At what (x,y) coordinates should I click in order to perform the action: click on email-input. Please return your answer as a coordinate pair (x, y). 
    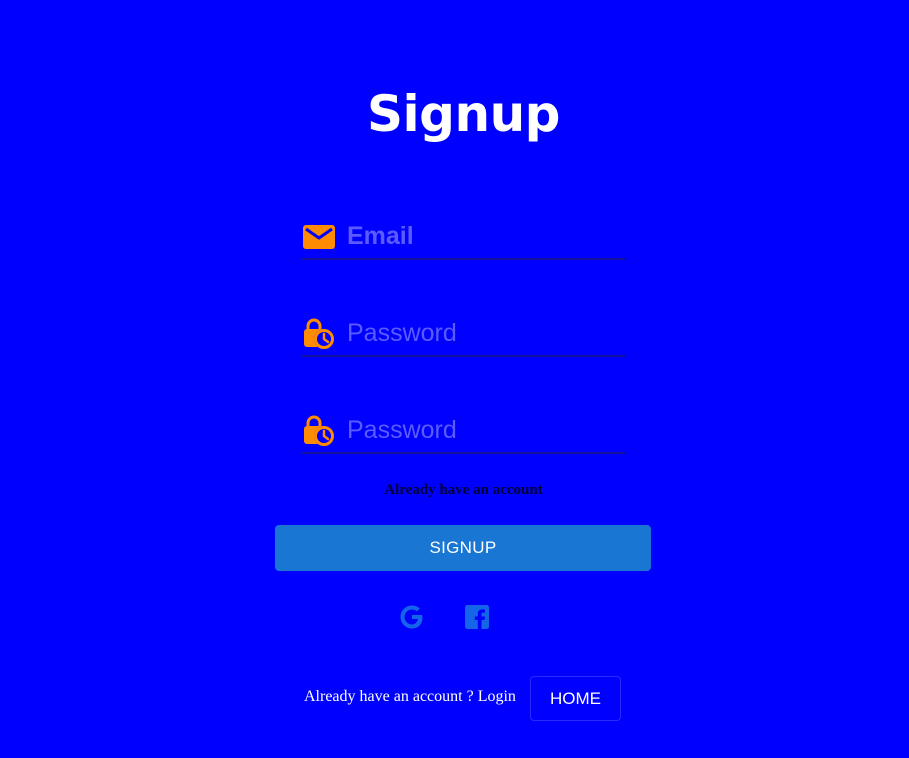
    Looking at the image, I should click on (482, 236).